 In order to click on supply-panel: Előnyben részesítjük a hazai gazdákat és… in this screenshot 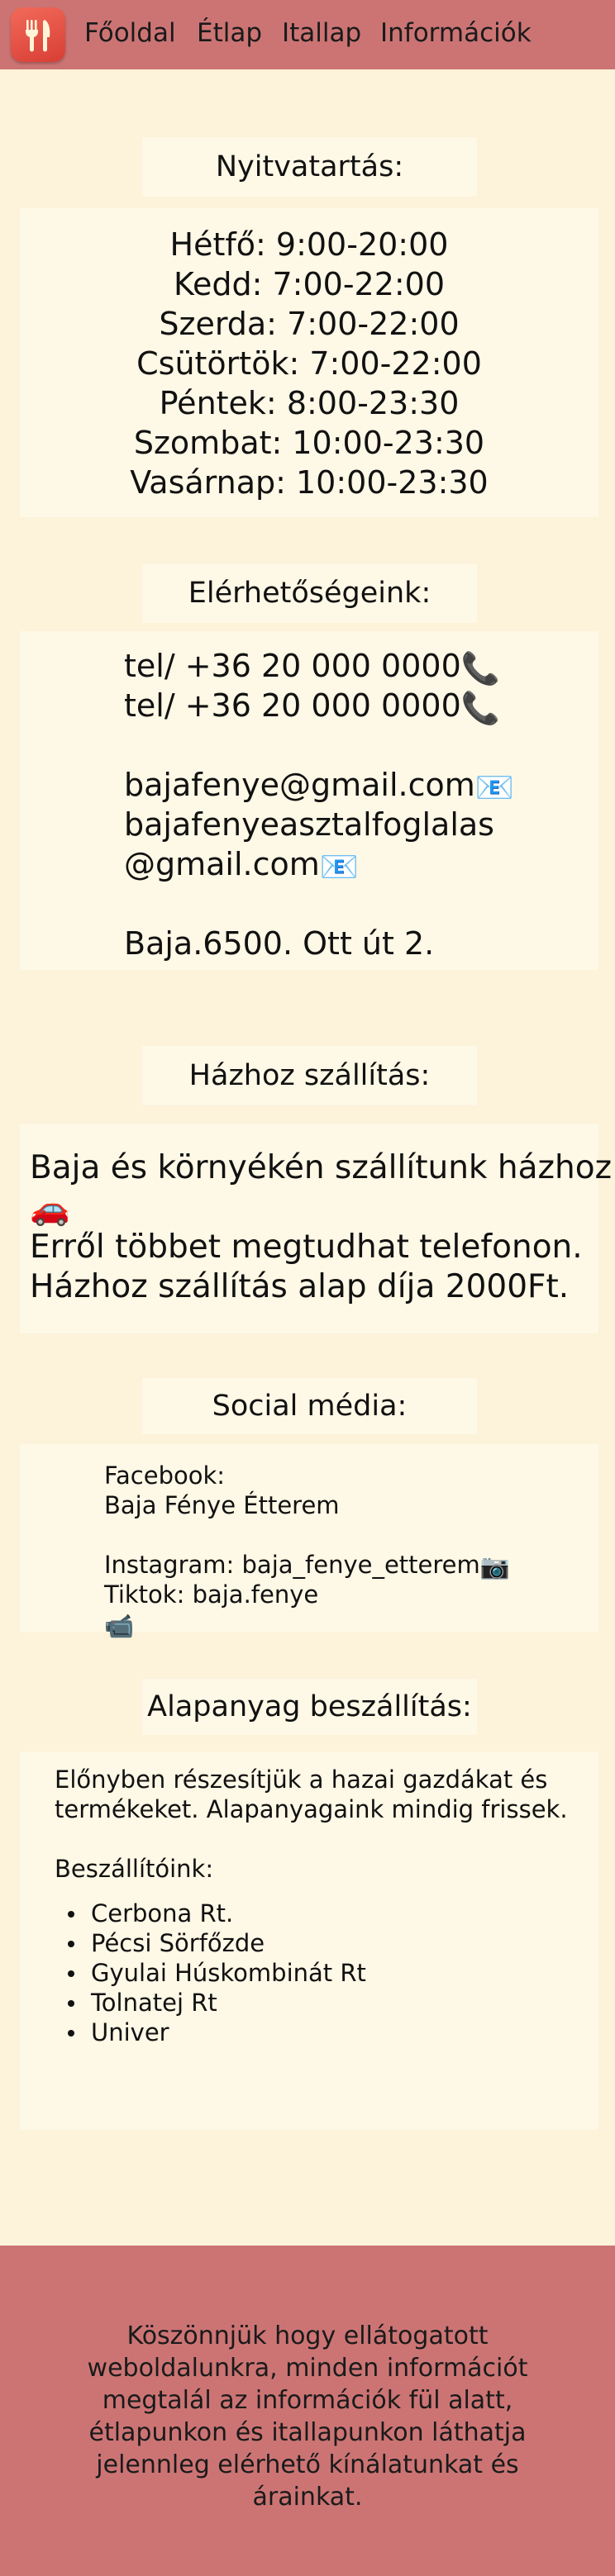, I will do `click(309, 1941)`.